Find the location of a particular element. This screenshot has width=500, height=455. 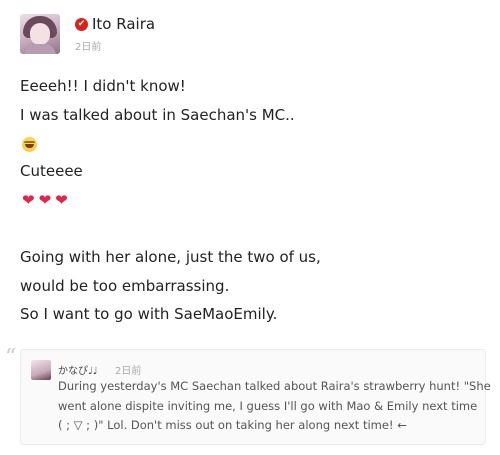

hearts-row: ❤ ❤ ❤ is located at coordinates (47, 201).